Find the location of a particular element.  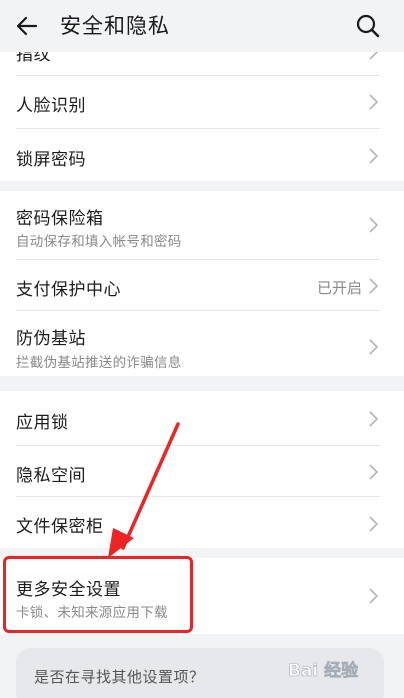

settings-item-label: 指纹 is located at coordinates (33, 58).